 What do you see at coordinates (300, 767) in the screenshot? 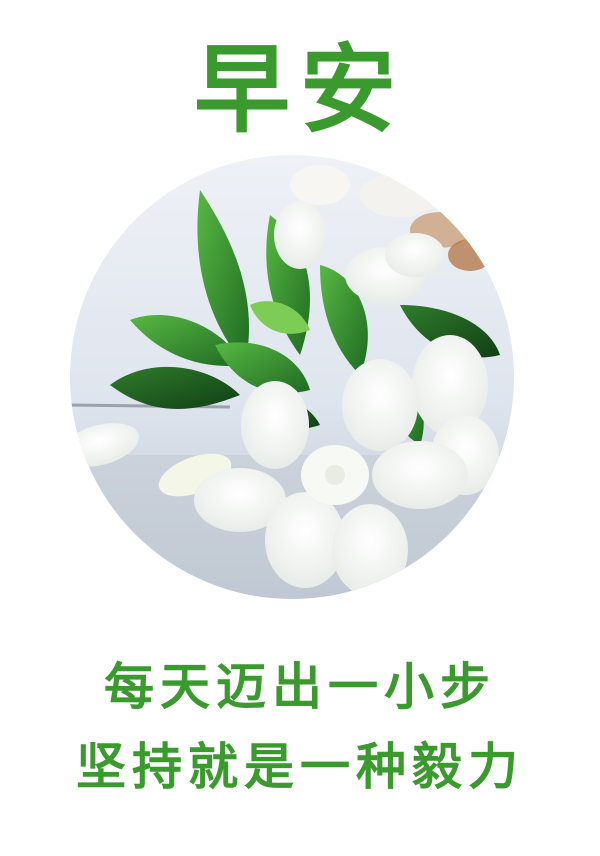
I see `caption-line-2: 坚持就是一种毅力` at bounding box center [300, 767].